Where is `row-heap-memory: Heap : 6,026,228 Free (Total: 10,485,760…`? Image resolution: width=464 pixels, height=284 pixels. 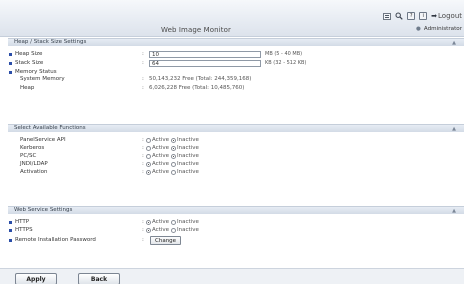
row-heap-memory: Heap : 6,026,228 Free (Total: 10,485,760… is located at coordinates (233, 89).